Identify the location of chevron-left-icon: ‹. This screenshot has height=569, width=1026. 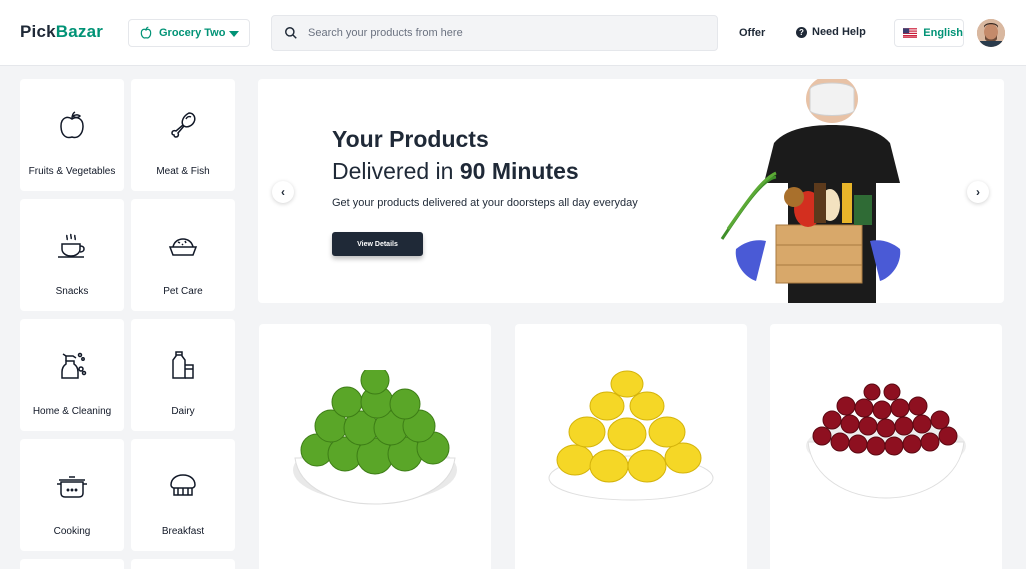
(283, 192).